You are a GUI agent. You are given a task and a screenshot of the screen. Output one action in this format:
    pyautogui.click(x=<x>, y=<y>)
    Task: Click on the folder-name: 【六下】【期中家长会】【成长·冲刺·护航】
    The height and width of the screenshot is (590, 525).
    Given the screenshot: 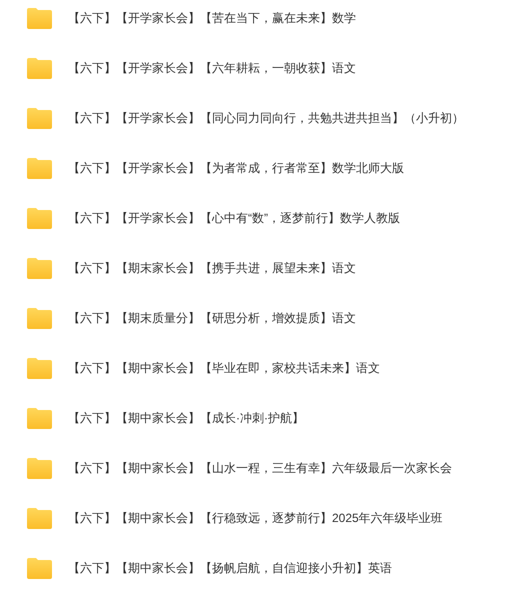 What is the action you would take?
    pyautogui.click(x=186, y=418)
    